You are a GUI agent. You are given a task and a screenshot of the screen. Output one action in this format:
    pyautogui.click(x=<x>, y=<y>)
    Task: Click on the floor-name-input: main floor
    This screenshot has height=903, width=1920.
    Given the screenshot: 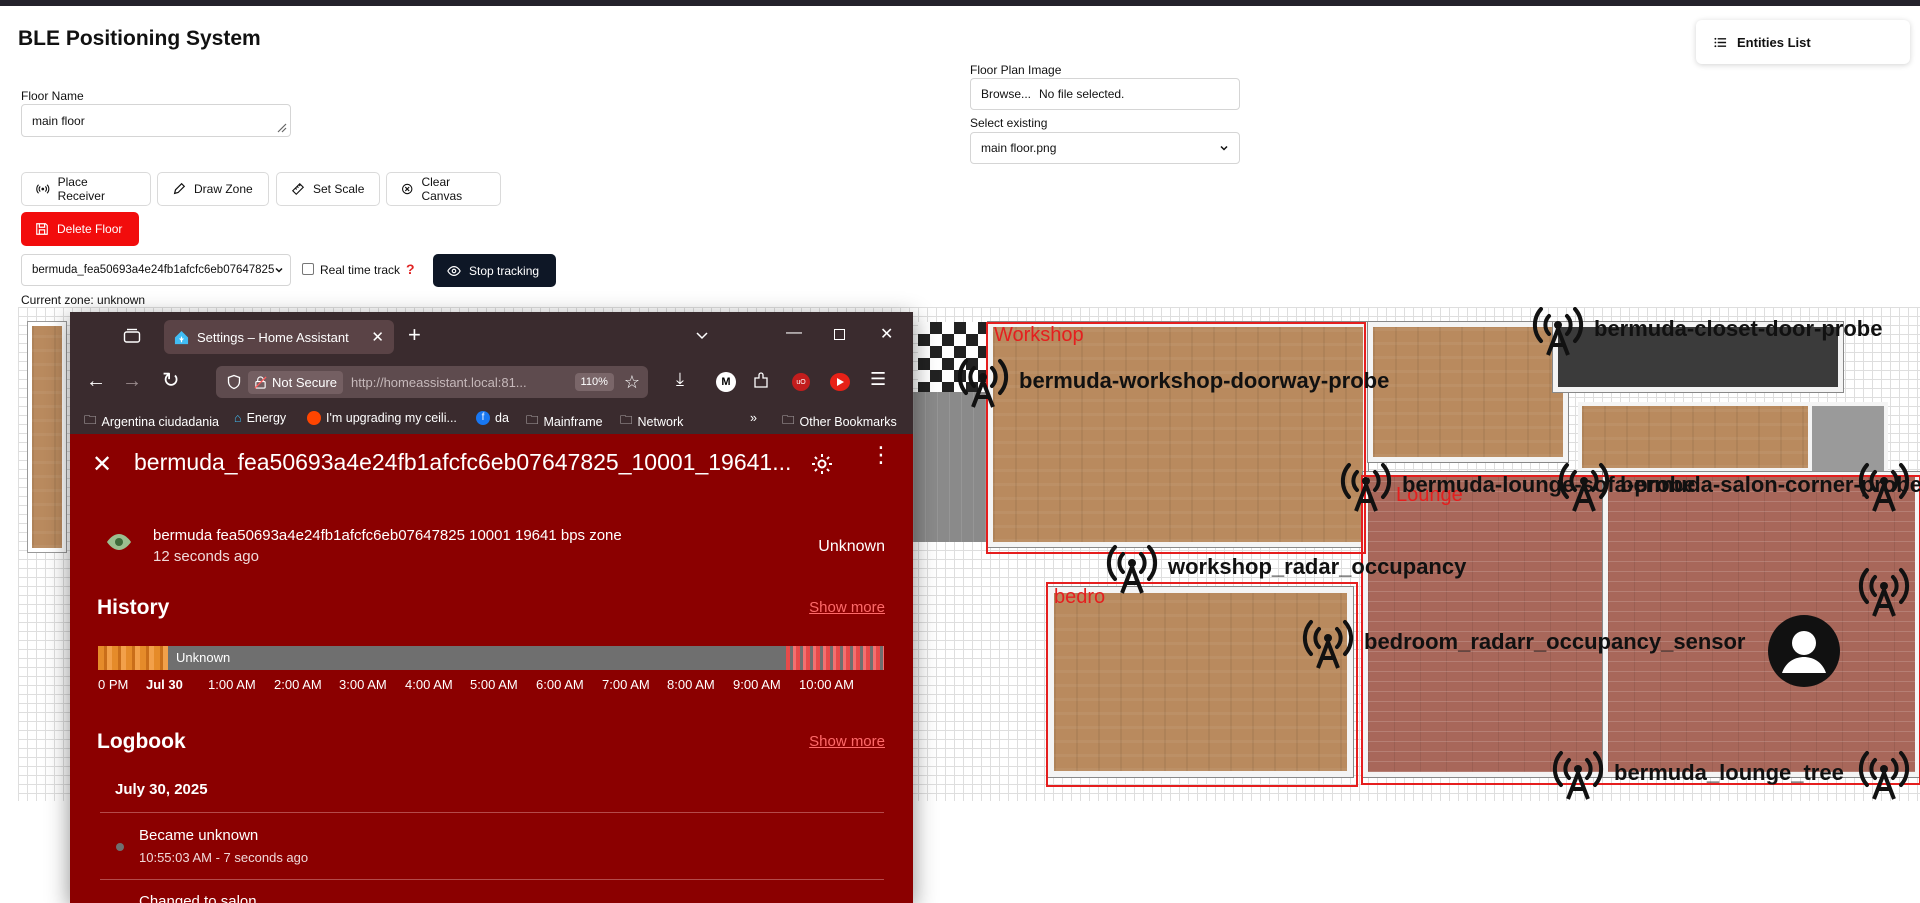 What is the action you would take?
    pyautogui.click(x=156, y=120)
    